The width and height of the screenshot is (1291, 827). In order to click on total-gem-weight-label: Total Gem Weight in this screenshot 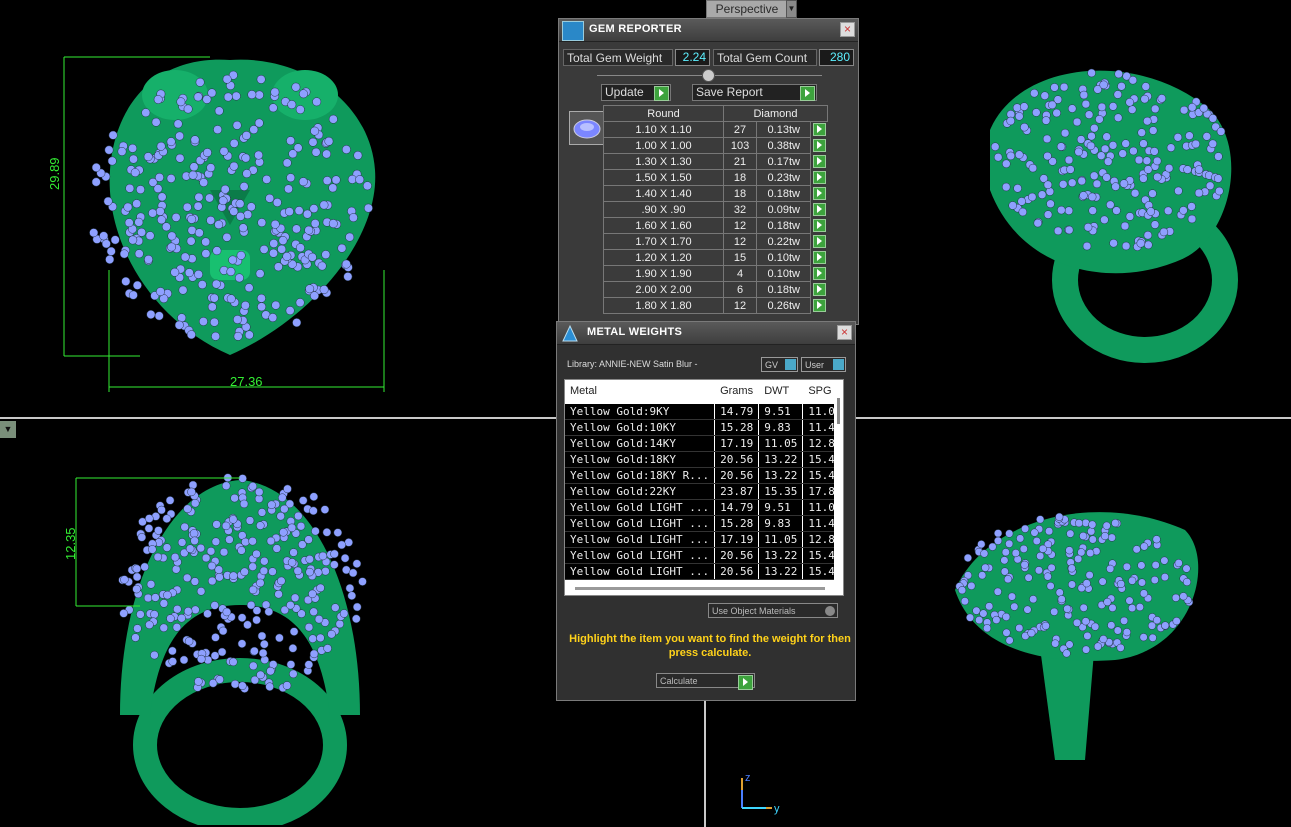, I will do `click(618, 57)`.